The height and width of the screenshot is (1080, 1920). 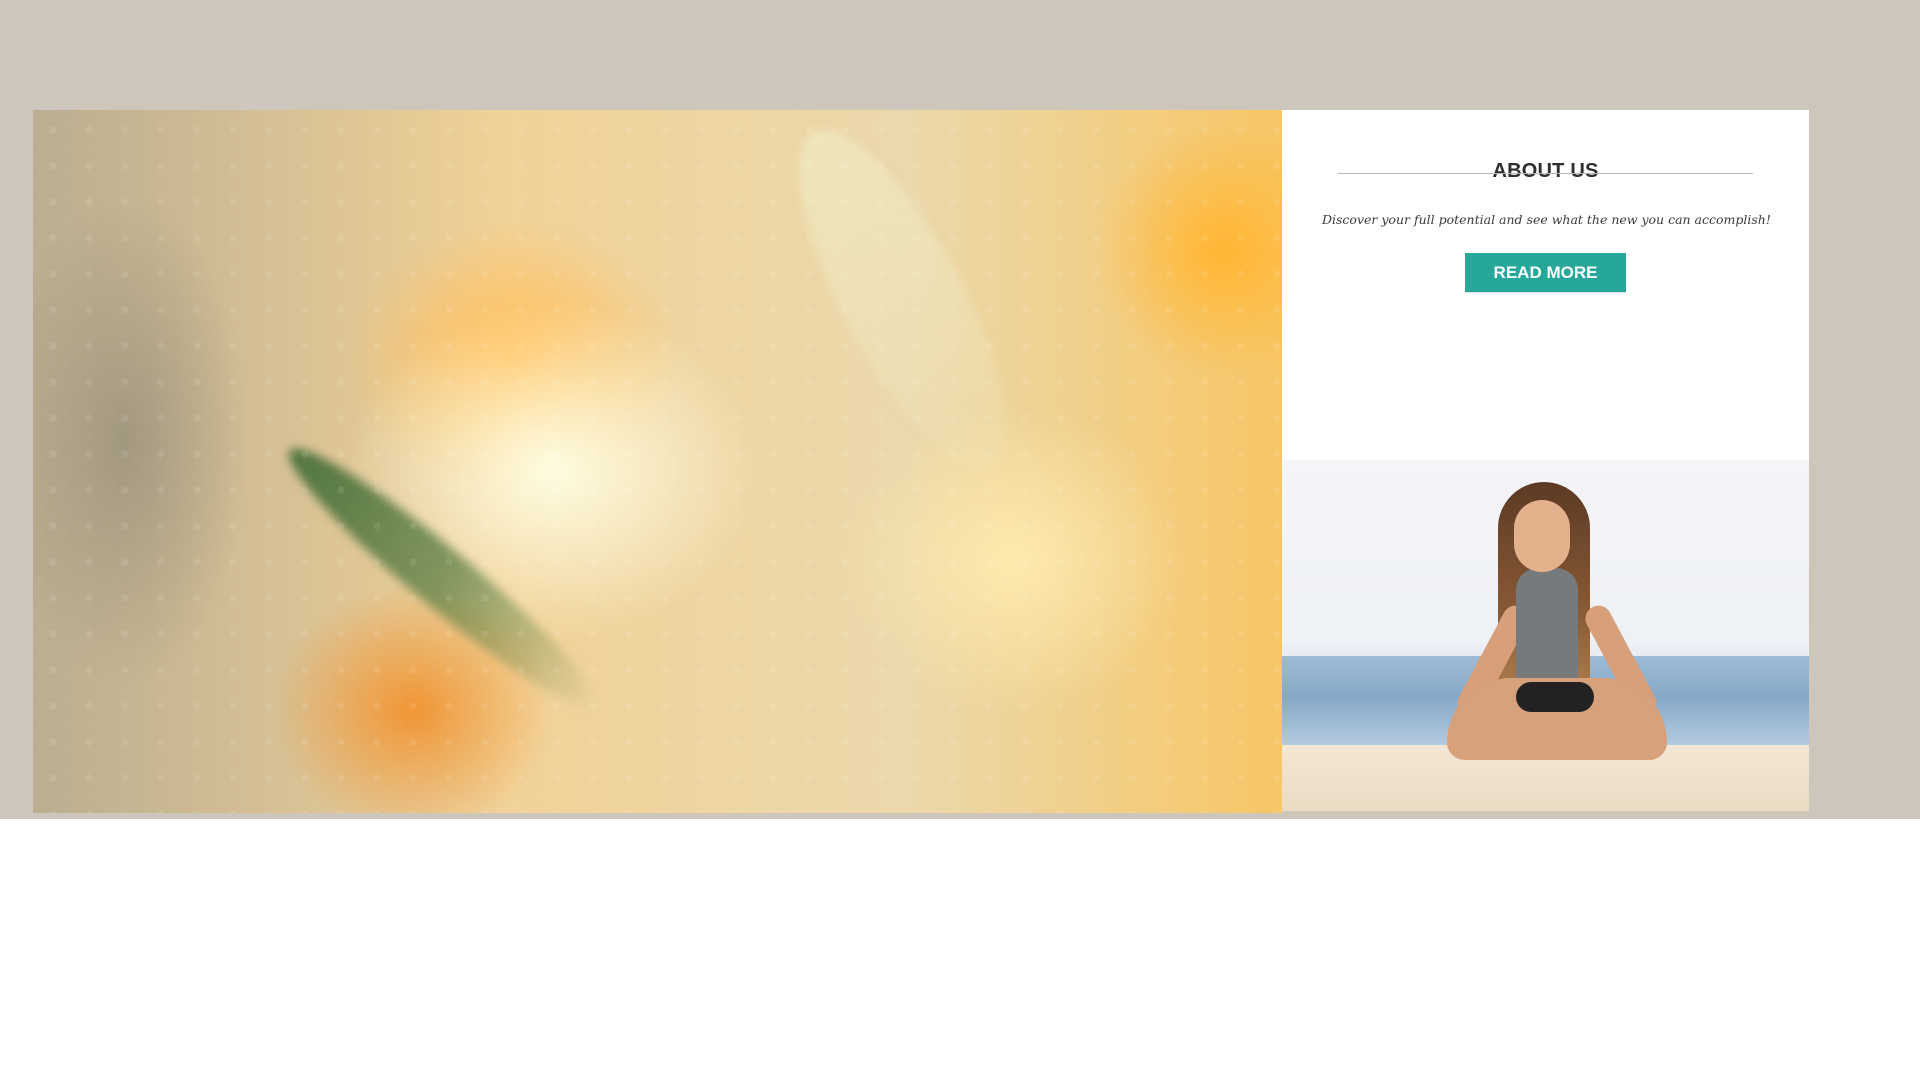 What do you see at coordinates (1545, 170) in the screenshot?
I see `about-title: ABOUT US` at bounding box center [1545, 170].